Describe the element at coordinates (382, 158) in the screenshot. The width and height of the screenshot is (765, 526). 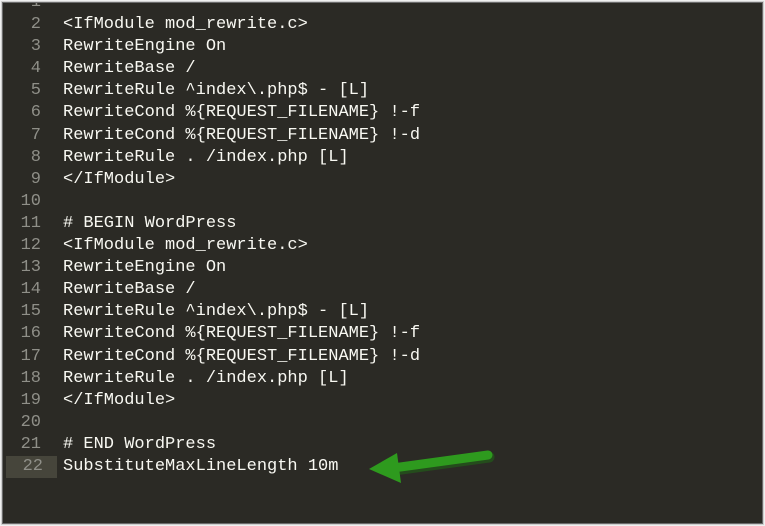
I see `code-line: 8 RewriteRule . /index.php [L]` at that location.